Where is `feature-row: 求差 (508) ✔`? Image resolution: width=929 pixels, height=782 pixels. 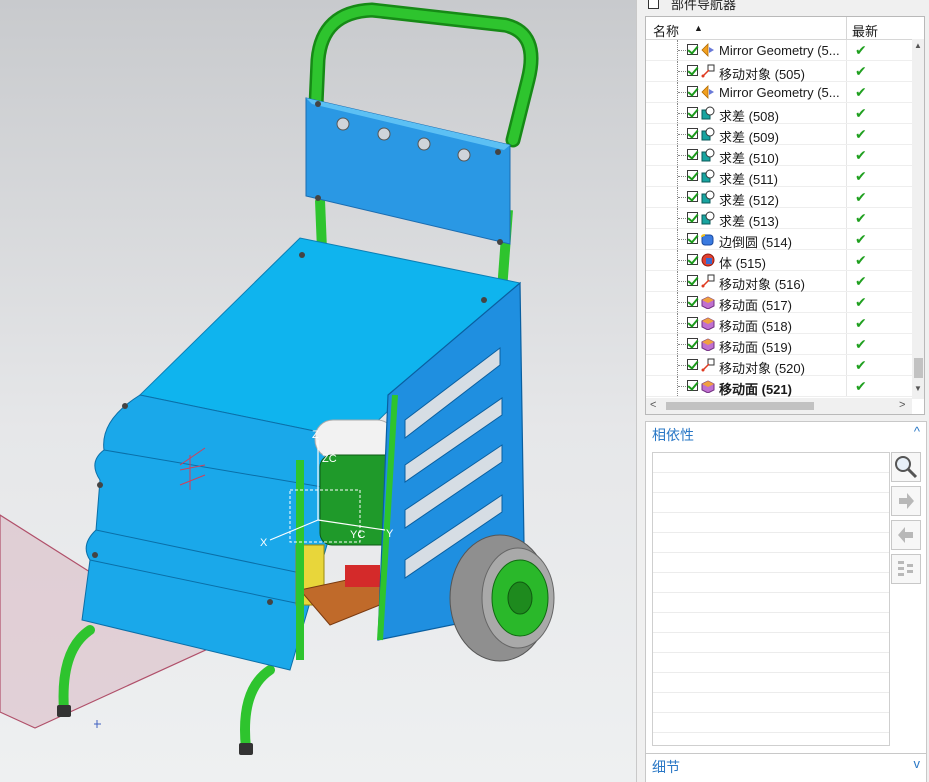 feature-row: 求差 (508) ✔ is located at coordinates (779, 113).